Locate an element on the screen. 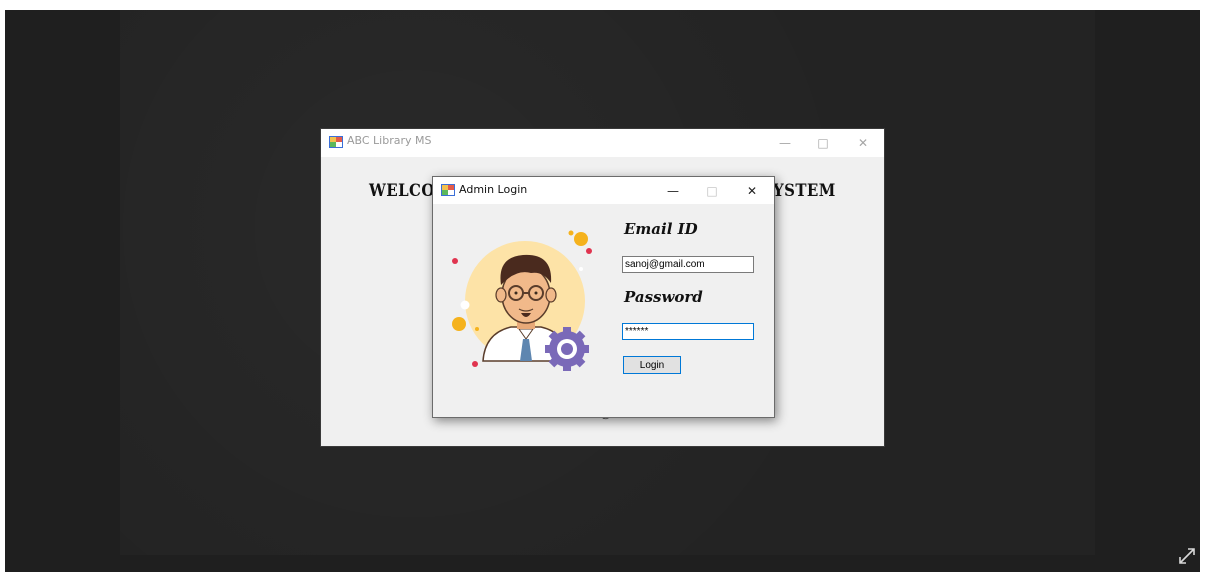 This screenshot has height=572, width=1205. dialog-title: Admin Login is located at coordinates (493, 189).